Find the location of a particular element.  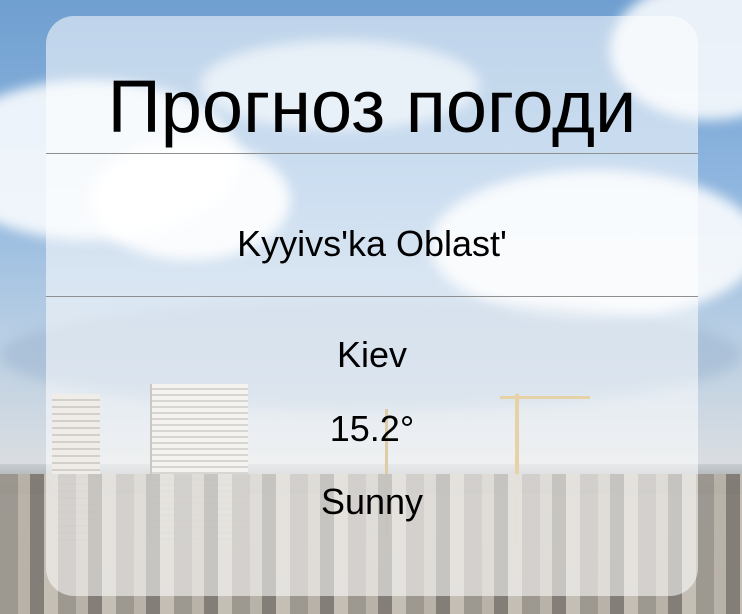

page-title: Прогноз погоди is located at coordinates (372, 106).